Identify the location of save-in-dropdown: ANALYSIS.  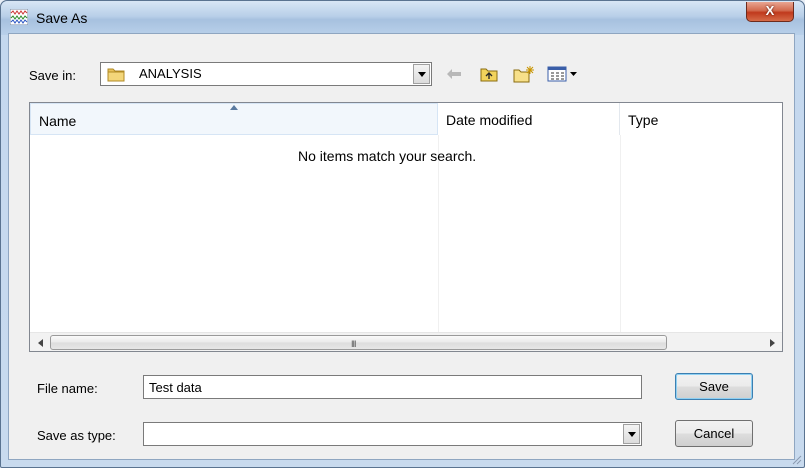
(266, 74).